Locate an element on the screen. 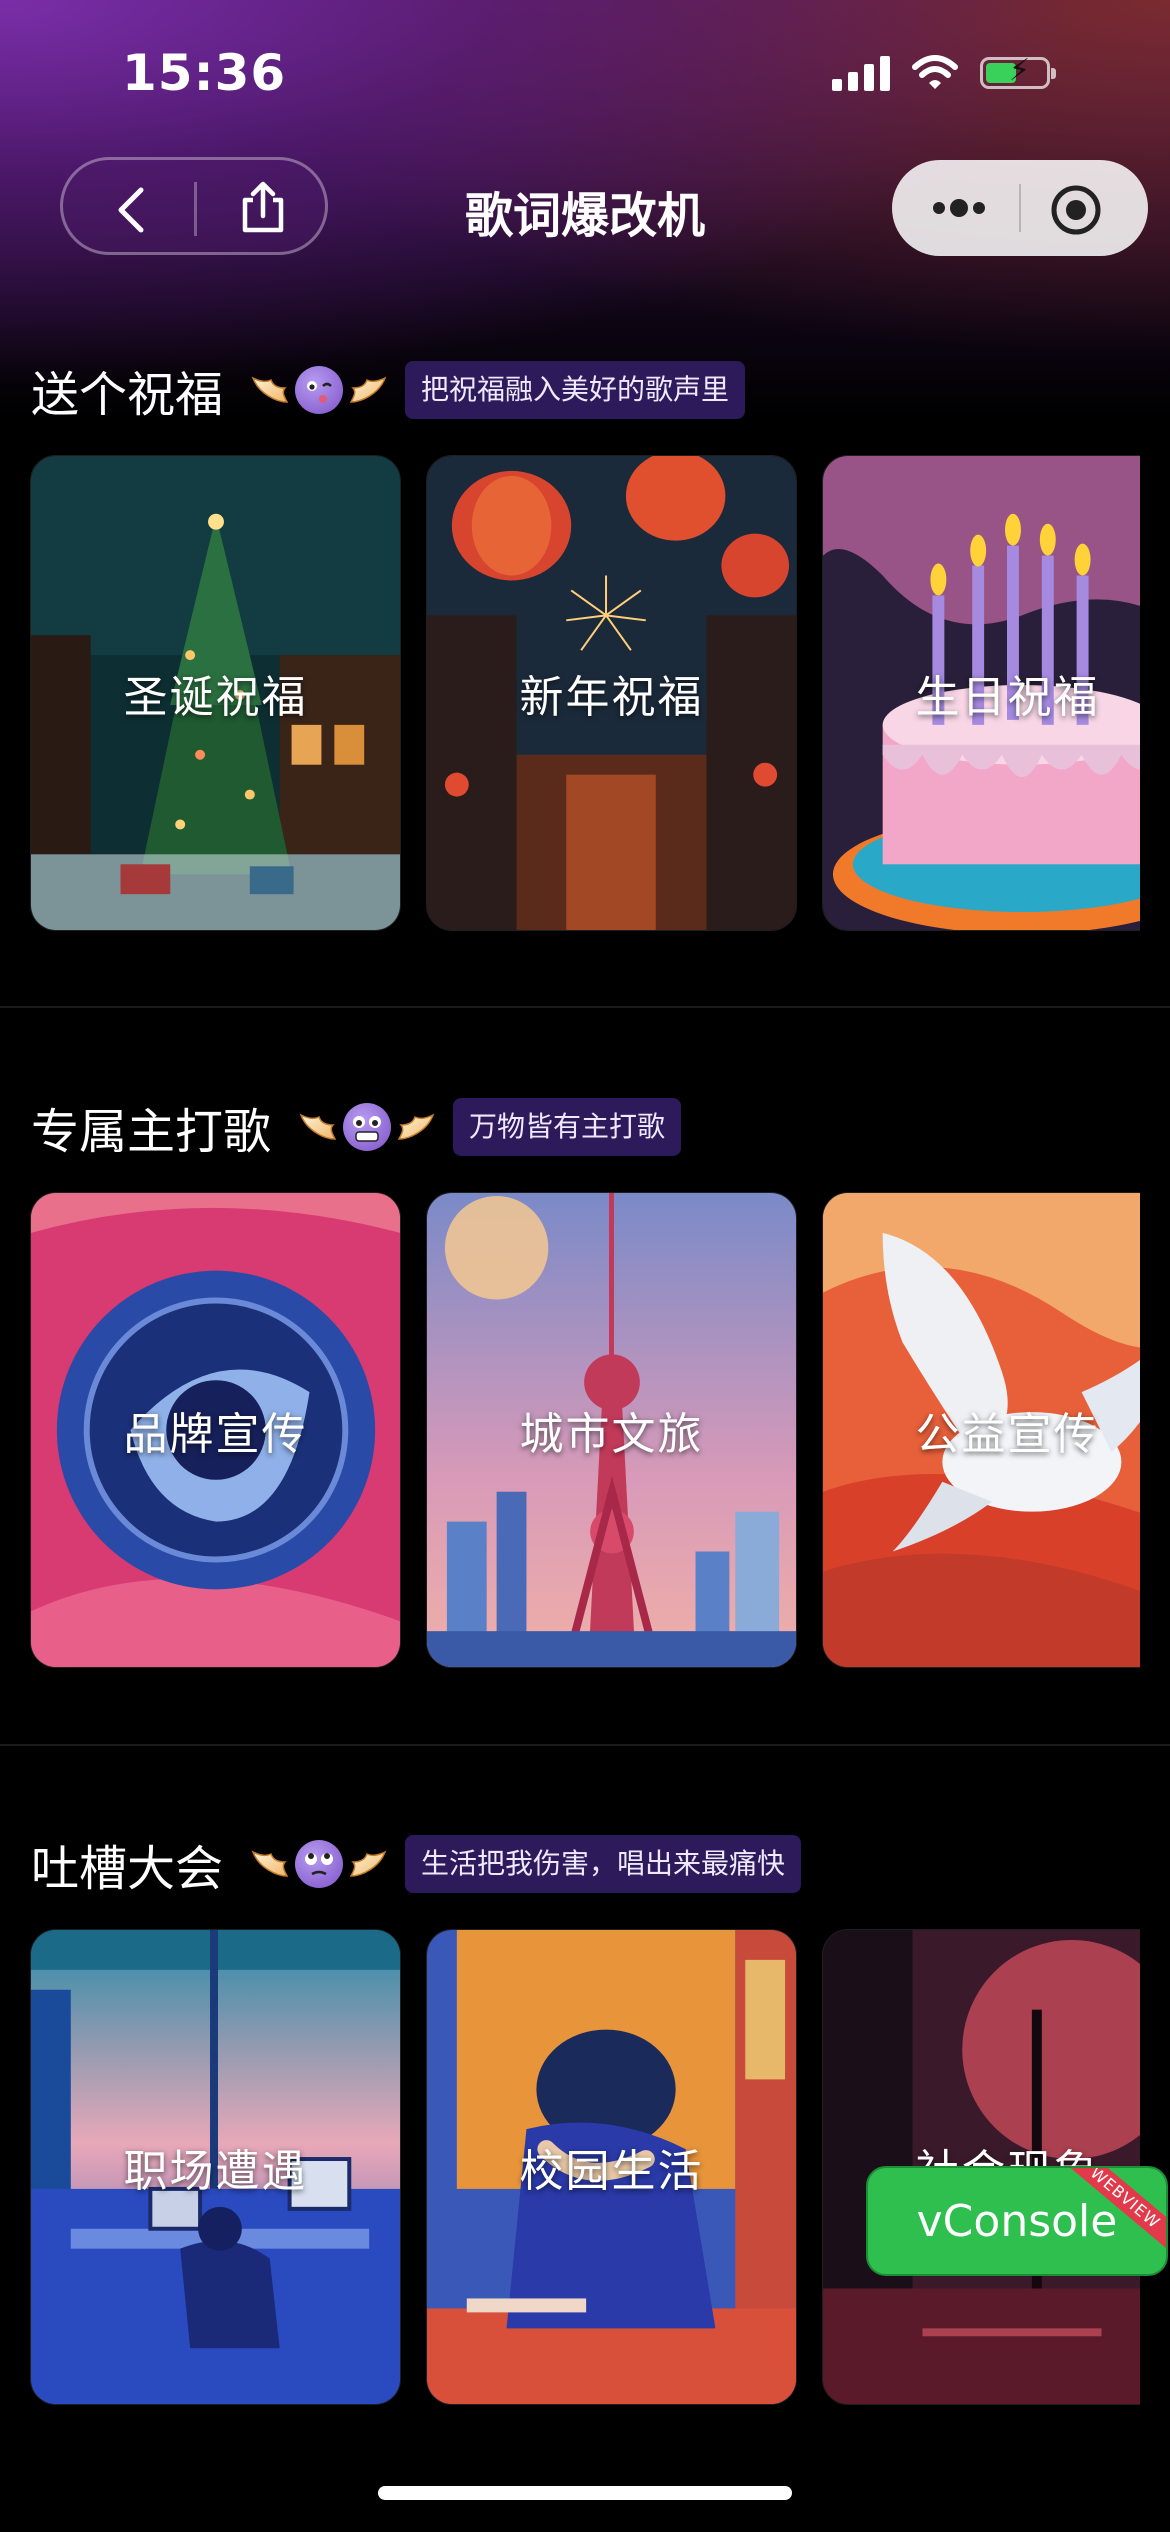 The image size is (1170, 2532). wifi-icon is located at coordinates (935, 72).